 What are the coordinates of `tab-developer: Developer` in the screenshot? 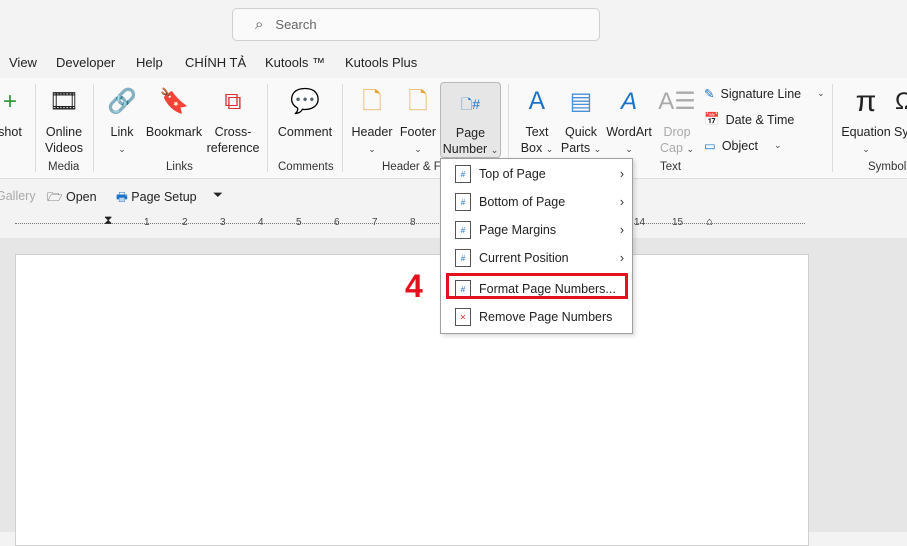 It's located at (85, 62).